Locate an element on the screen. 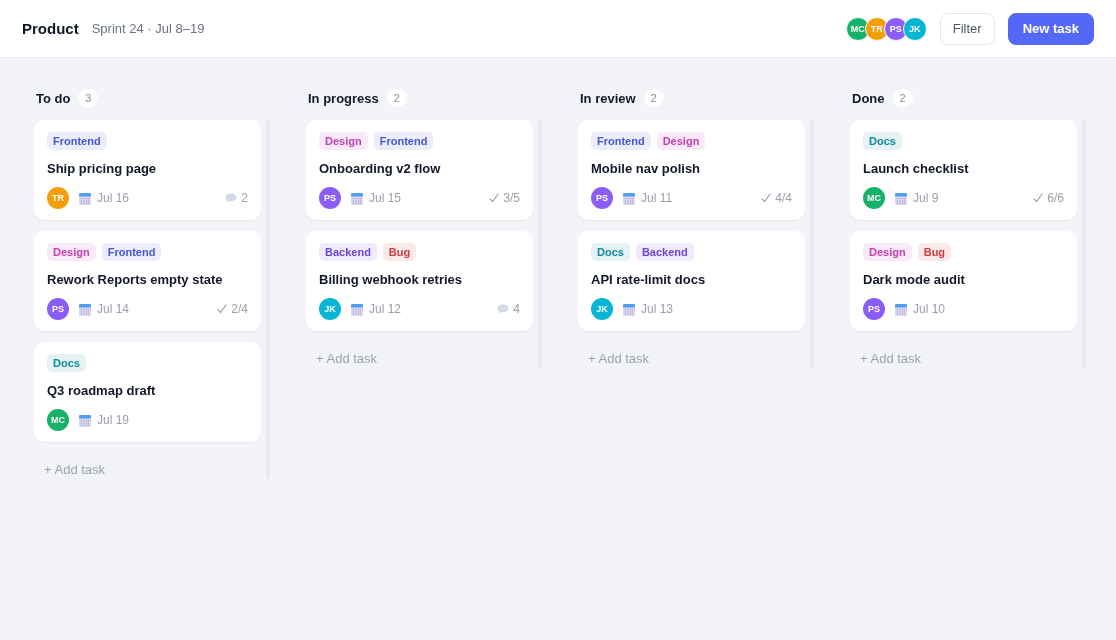 This screenshot has height=640, width=1116. task-card: Docs Launch checklist MC Jul 9 6/6 is located at coordinates (963, 170).